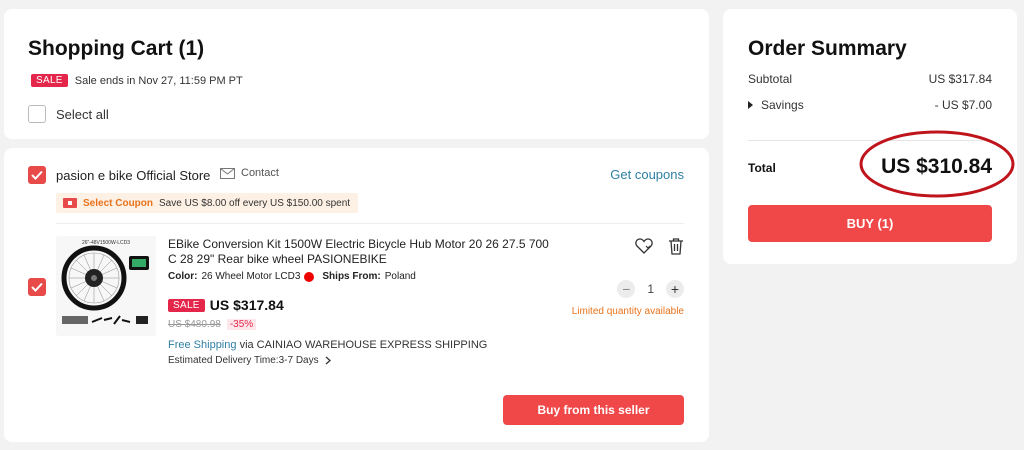  I want to click on color-value: 26 Wheel Motor LCD3, so click(250, 276).